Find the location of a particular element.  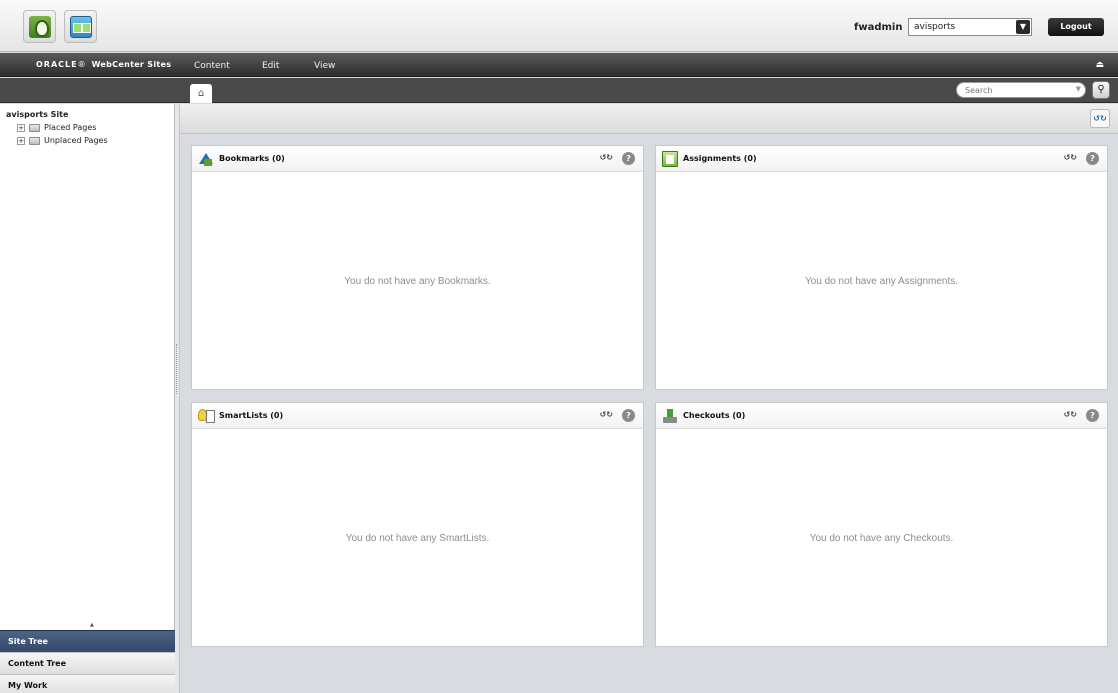

tree-node-unplaced-pages: + Unplaced Pages is located at coordinates (62, 140).